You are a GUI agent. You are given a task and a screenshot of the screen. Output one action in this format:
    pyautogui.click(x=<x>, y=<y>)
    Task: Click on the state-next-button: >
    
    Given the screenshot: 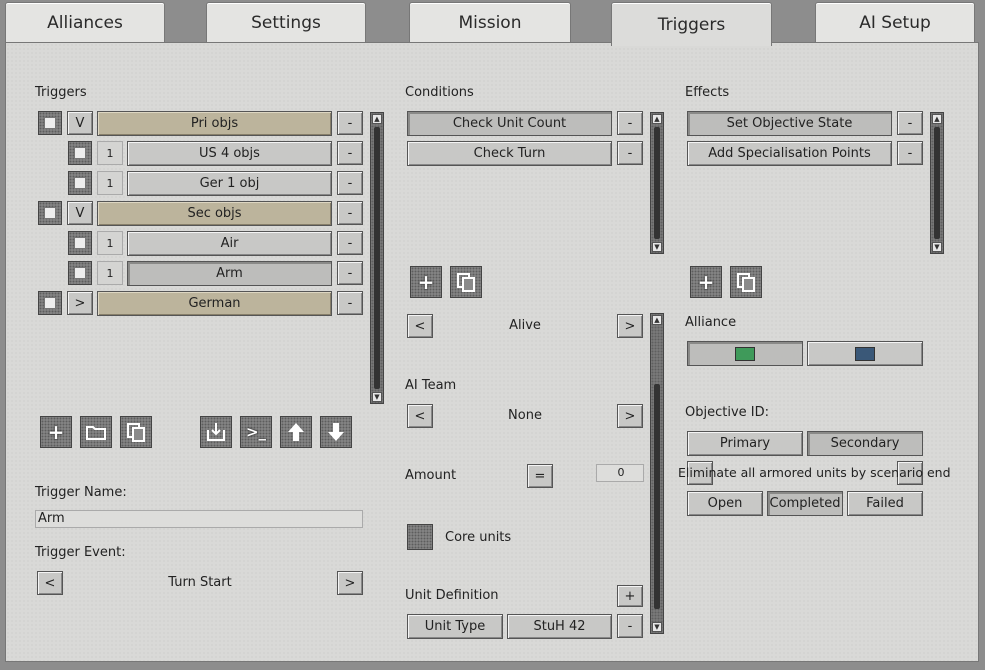 What is the action you would take?
    pyautogui.click(x=630, y=326)
    